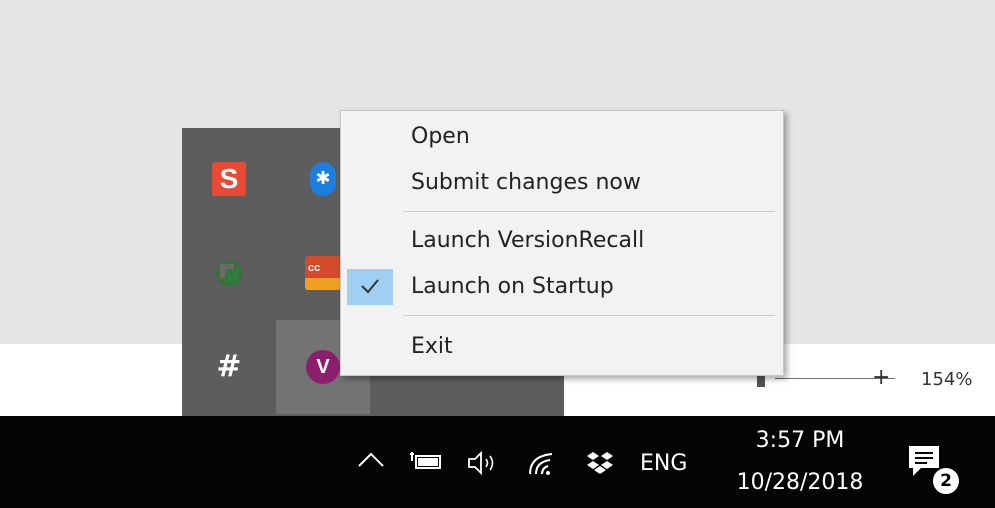 The height and width of the screenshot is (508, 995). What do you see at coordinates (562, 347) in the screenshot?
I see `menu-item-exit: Exit` at bounding box center [562, 347].